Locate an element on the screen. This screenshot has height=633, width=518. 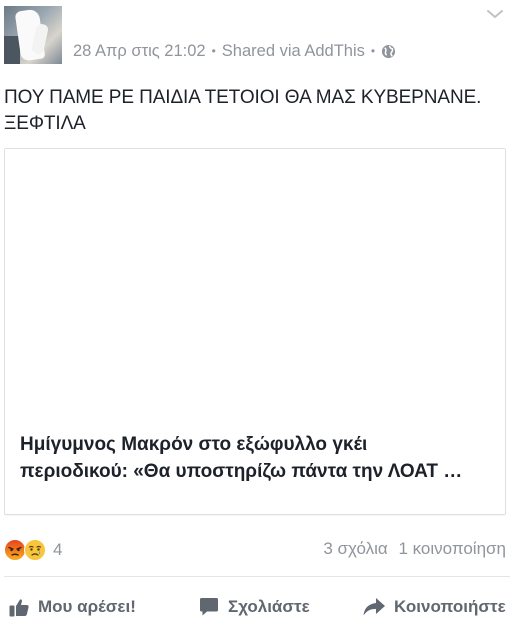
thumbs-up-icon is located at coordinates (19, 608).